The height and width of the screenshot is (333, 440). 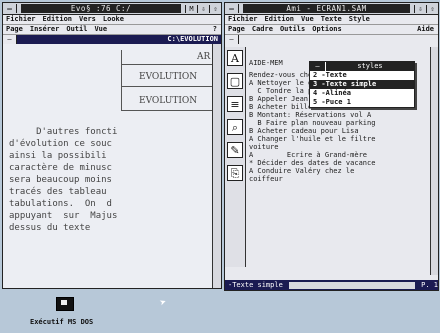 I want to click on menu-looke: Looke, so click(x=113, y=19).